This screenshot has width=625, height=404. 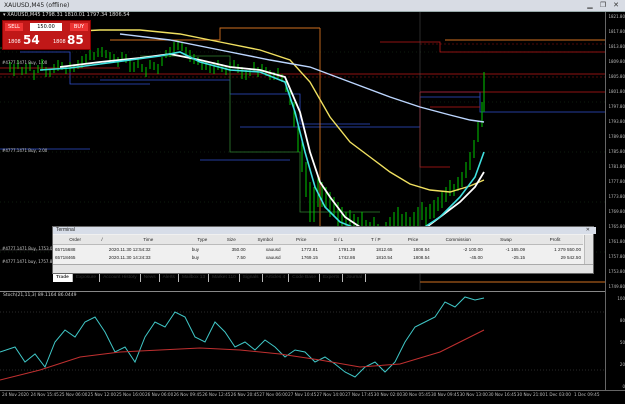 What do you see at coordinates (28, 248) in the screenshot?
I see `line-label-c: #4777.1471 Buy, 1753.00` at bounding box center [28, 248].